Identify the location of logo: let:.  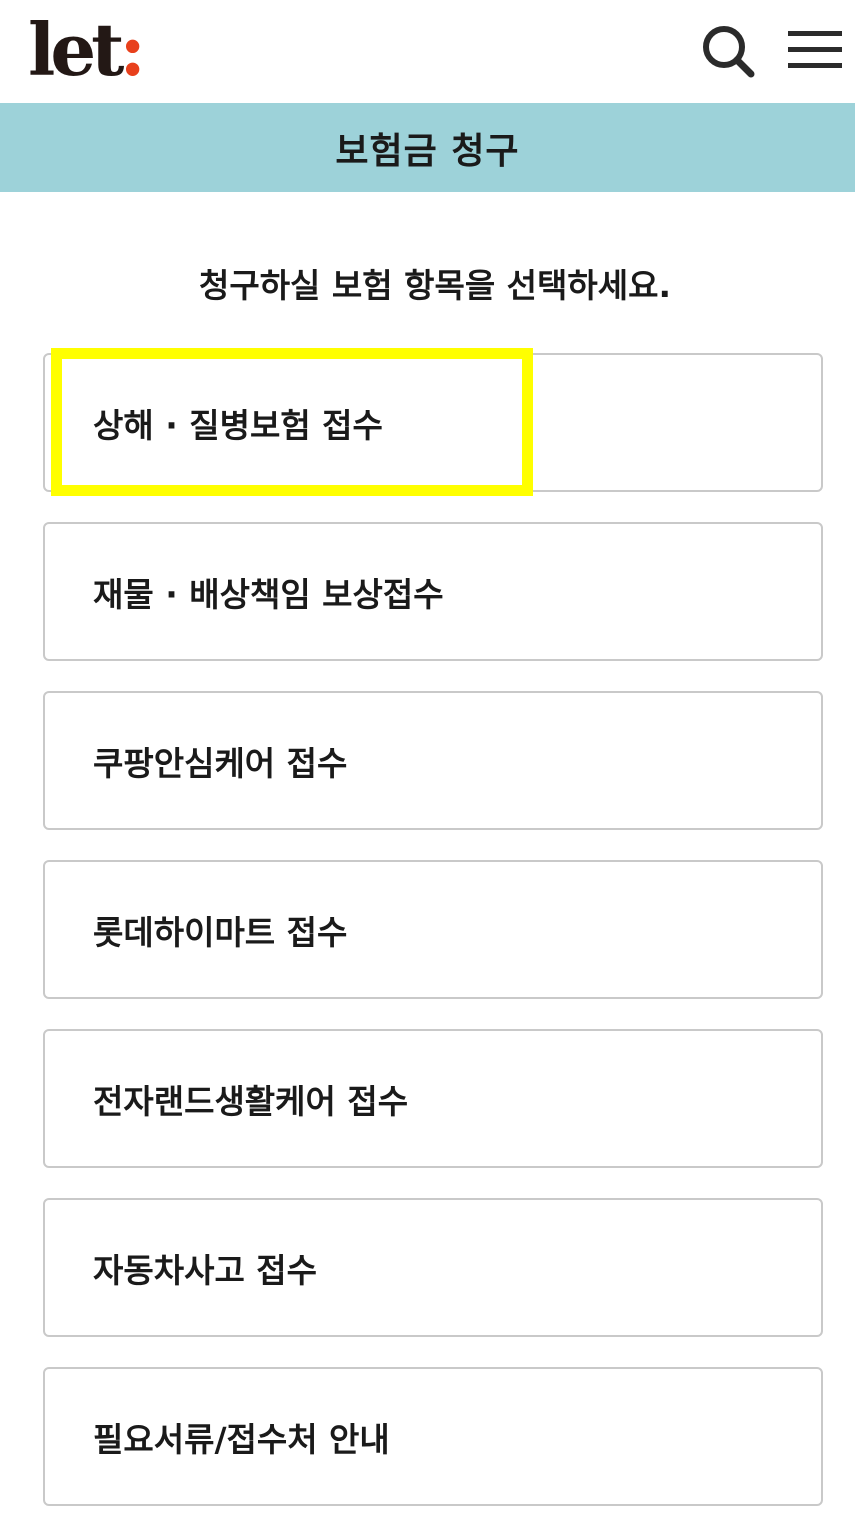
(87, 50).